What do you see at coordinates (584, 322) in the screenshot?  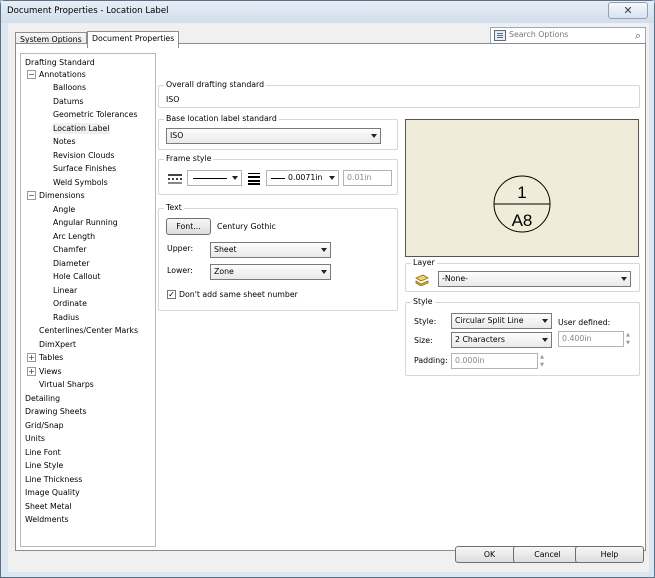 I see `user-defined-label: User defined:` at bounding box center [584, 322].